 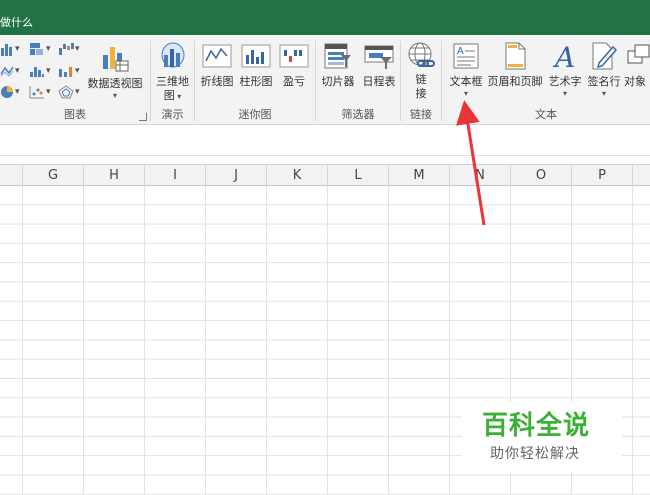 I want to click on link-globe-icon, so click(x=421, y=54).